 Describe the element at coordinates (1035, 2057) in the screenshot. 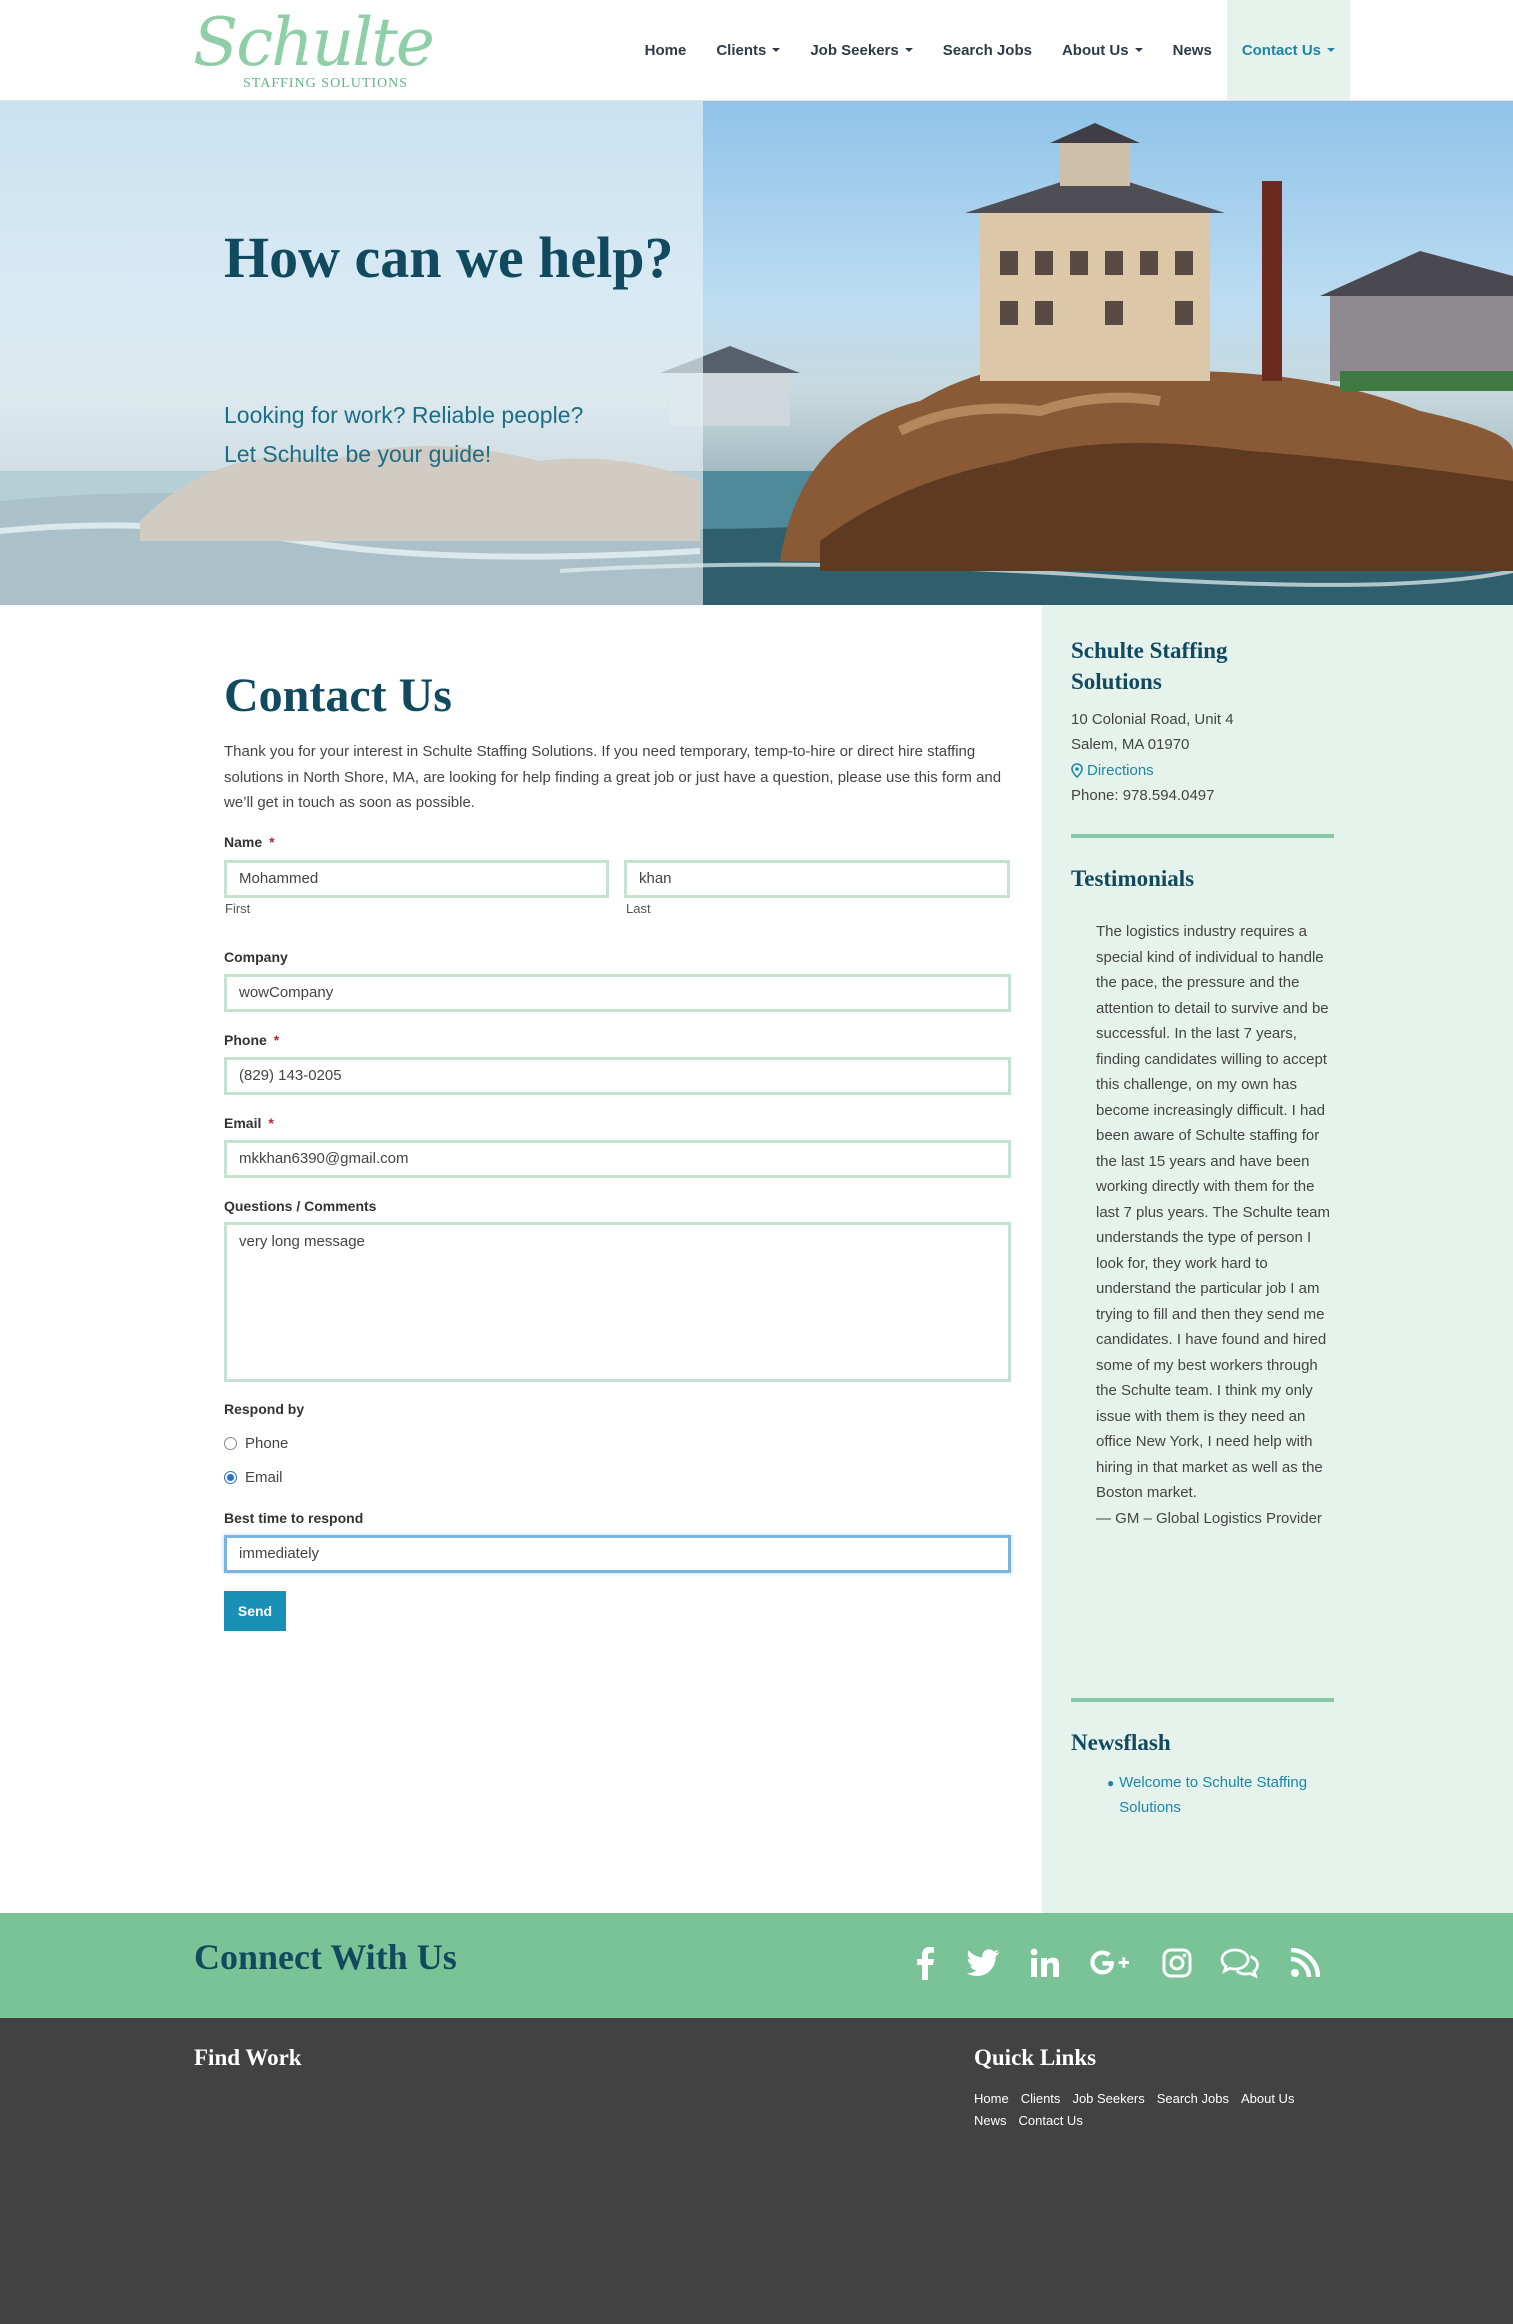

I see `quick-links-title: Quick Links` at that location.